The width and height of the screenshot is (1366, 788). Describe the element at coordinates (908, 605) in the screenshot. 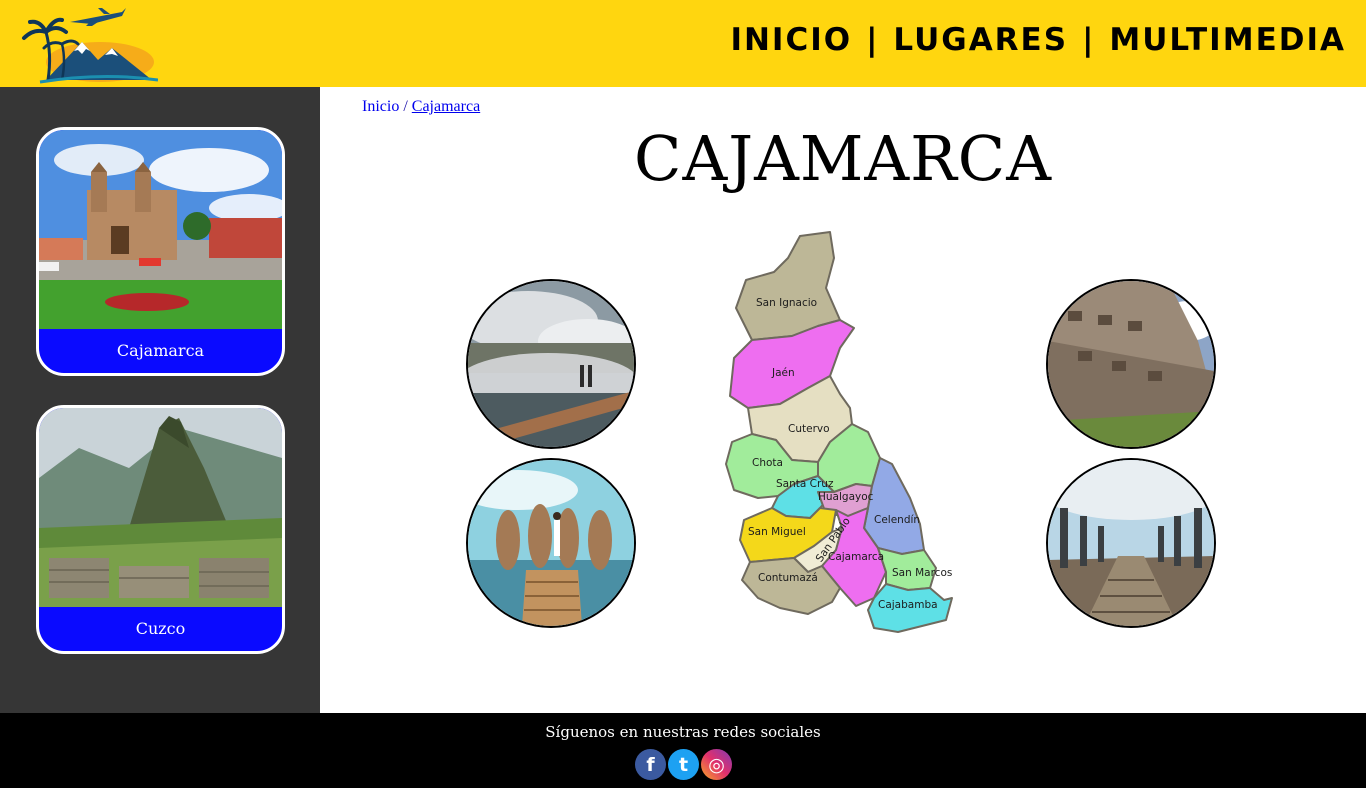

I see `map-label-cajabamba: Cajabamba` at that location.